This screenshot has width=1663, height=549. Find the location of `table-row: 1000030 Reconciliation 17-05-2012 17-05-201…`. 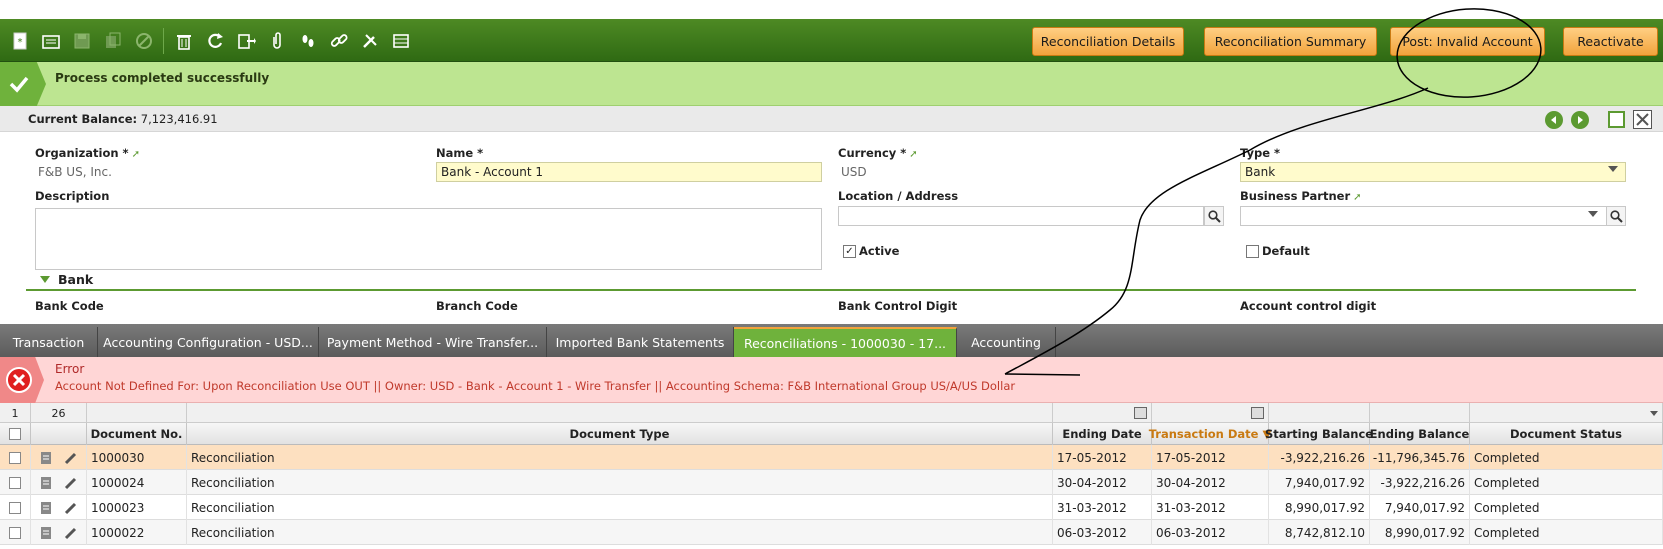

table-row: 1000030 Reconciliation 17-05-2012 17-05-201… is located at coordinates (831, 457).